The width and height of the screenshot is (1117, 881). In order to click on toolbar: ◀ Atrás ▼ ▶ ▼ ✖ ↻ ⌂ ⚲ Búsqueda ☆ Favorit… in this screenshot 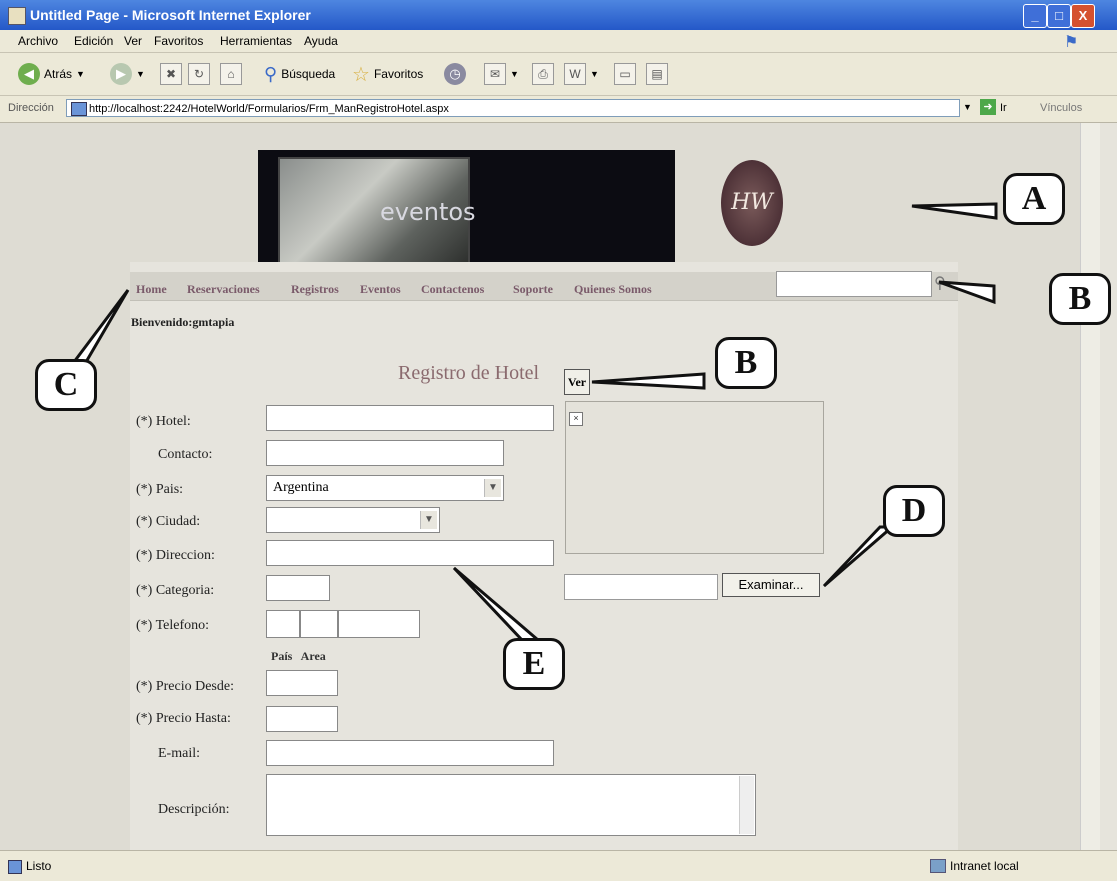, I will do `click(558, 74)`.